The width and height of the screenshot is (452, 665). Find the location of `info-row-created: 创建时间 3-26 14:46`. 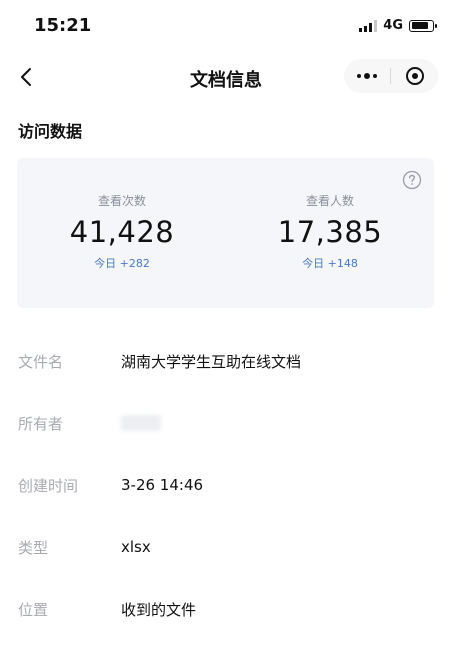

info-row-created: 创建时间 3-26 14:46 is located at coordinates (226, 485).